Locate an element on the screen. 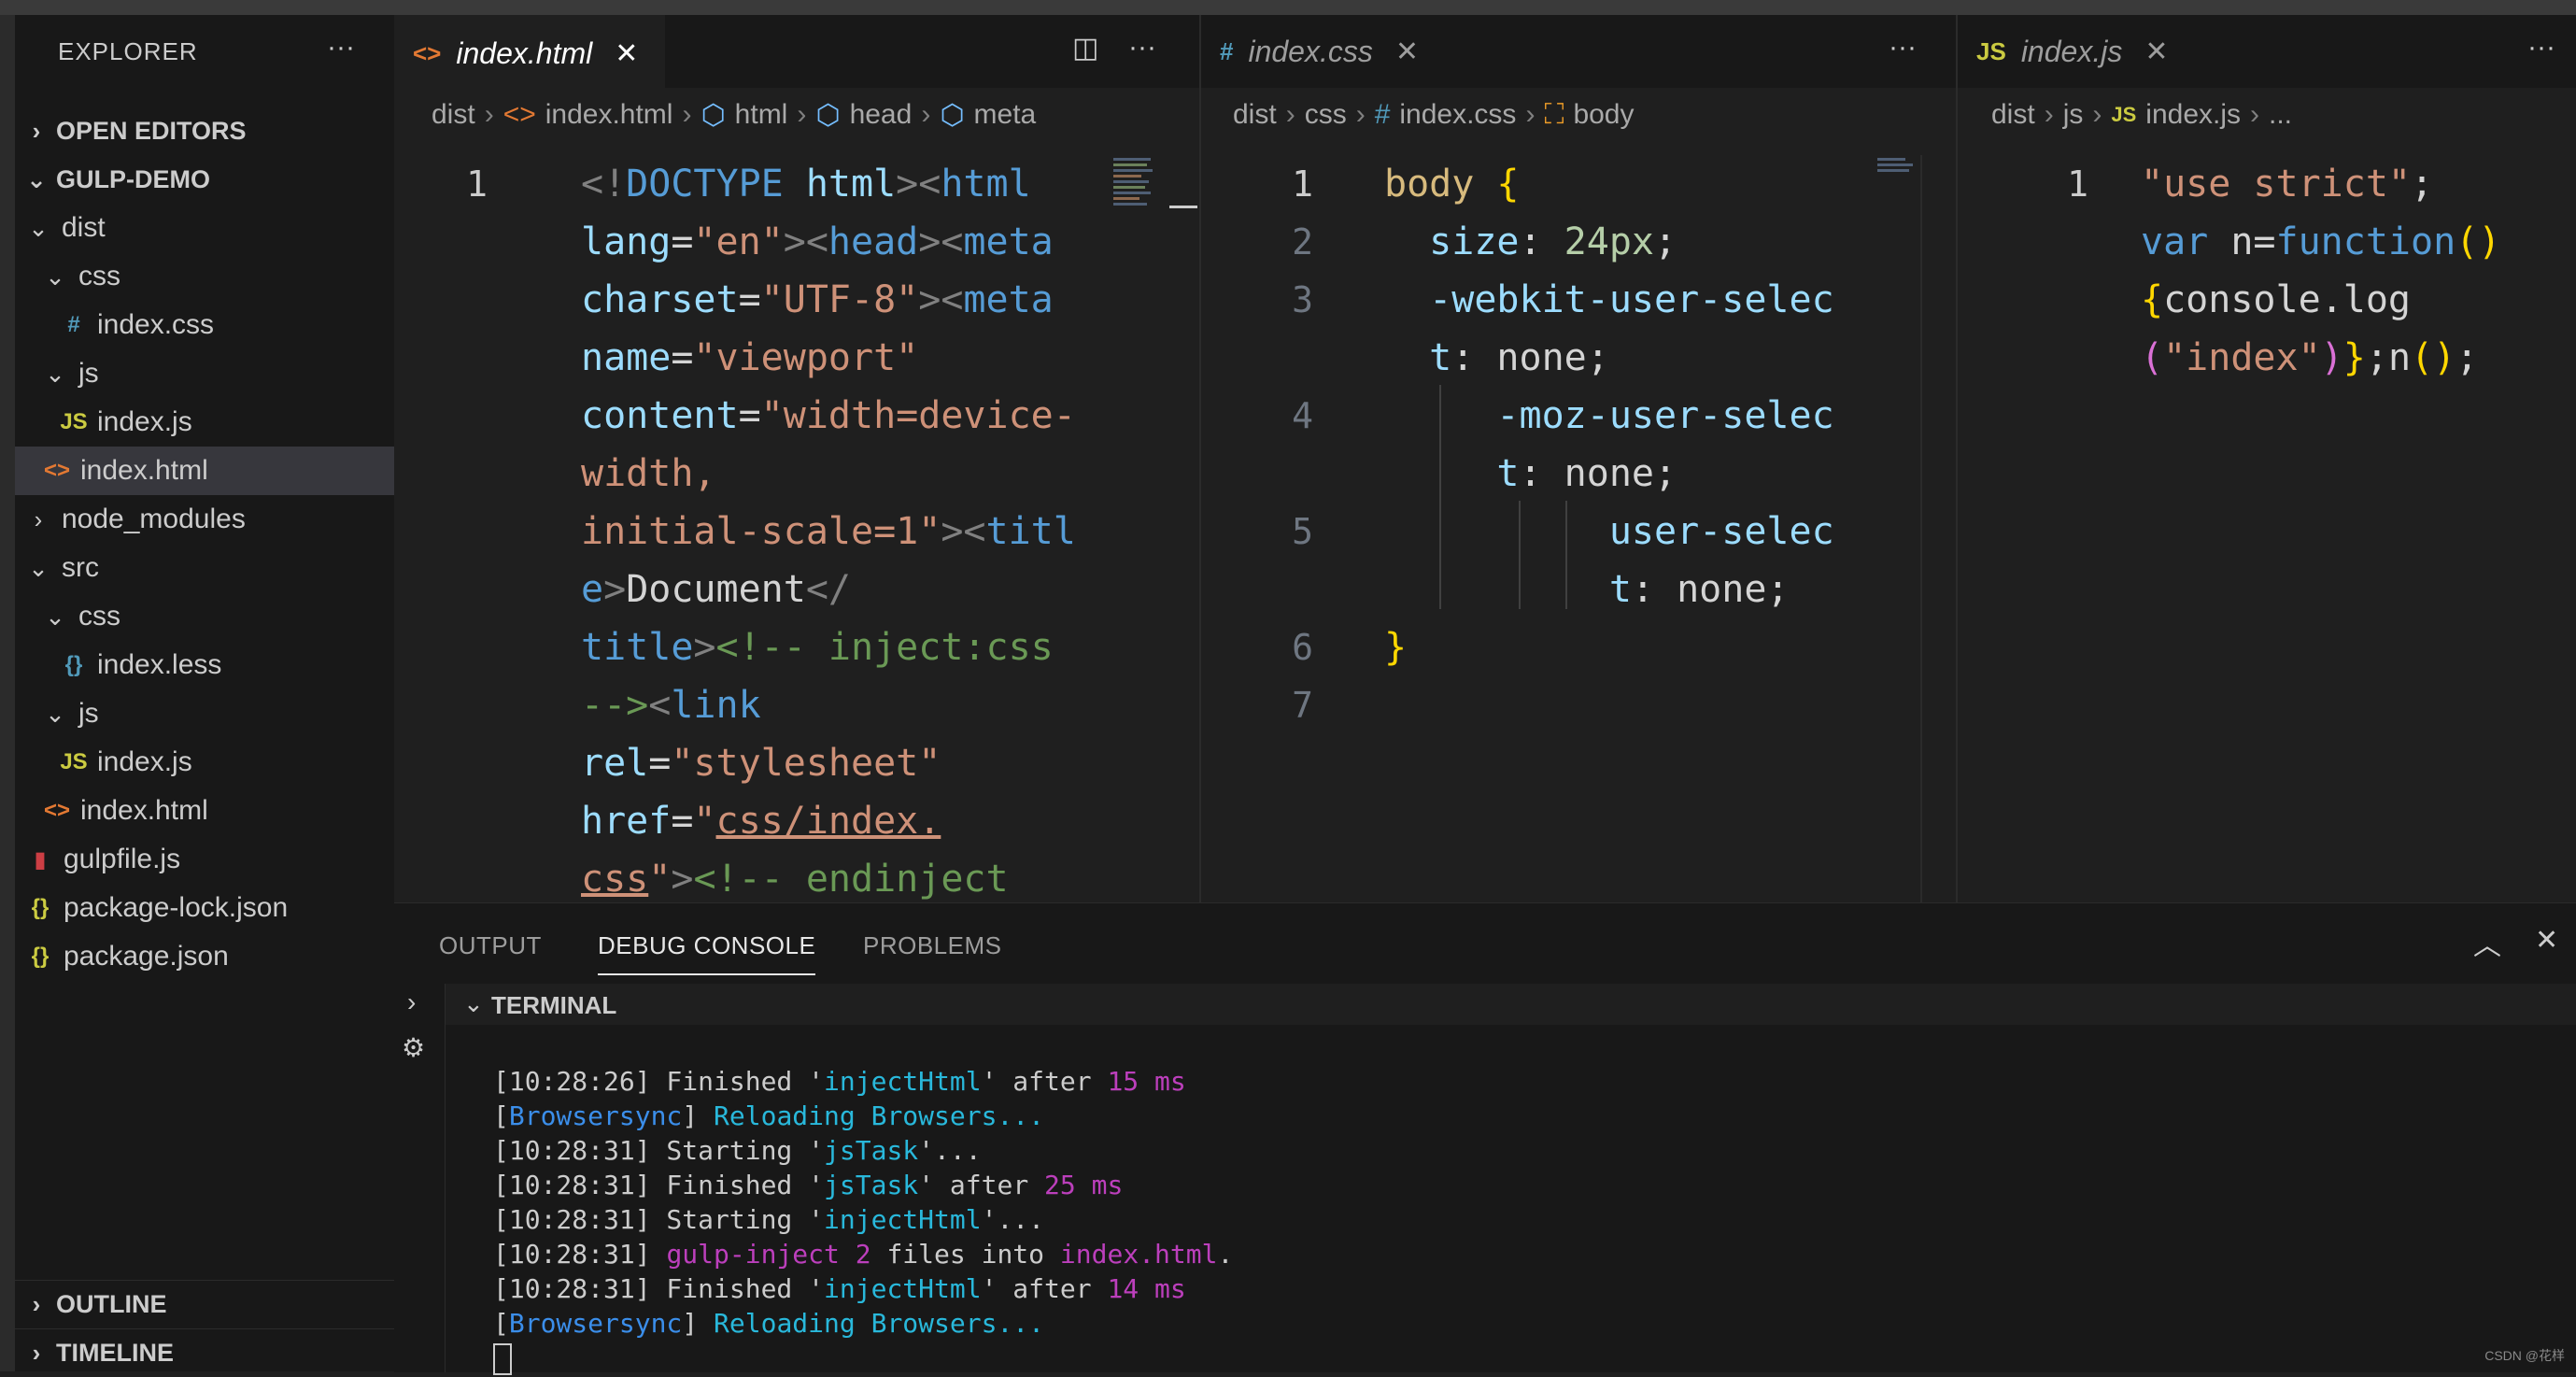  breadcrumb-item: body is located at coordinates (1603, 115).